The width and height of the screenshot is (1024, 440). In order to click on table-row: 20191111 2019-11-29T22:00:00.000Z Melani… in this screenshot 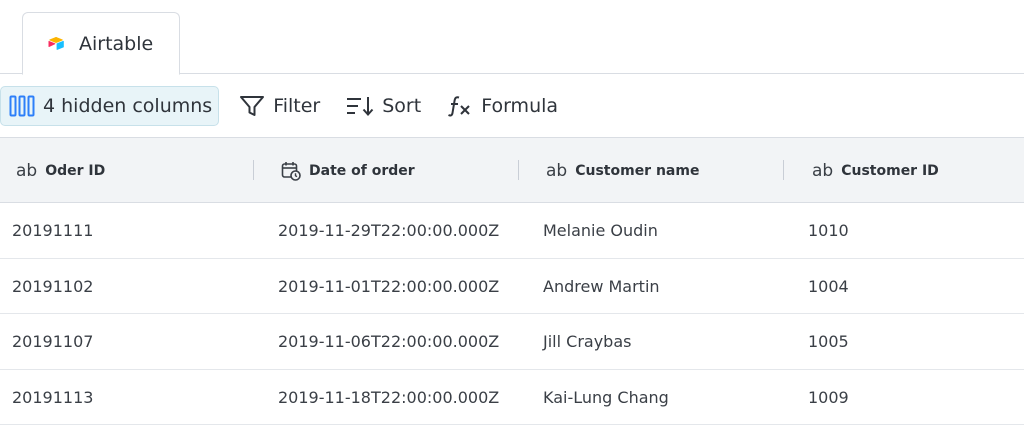, I will do `click(512, 231)`.